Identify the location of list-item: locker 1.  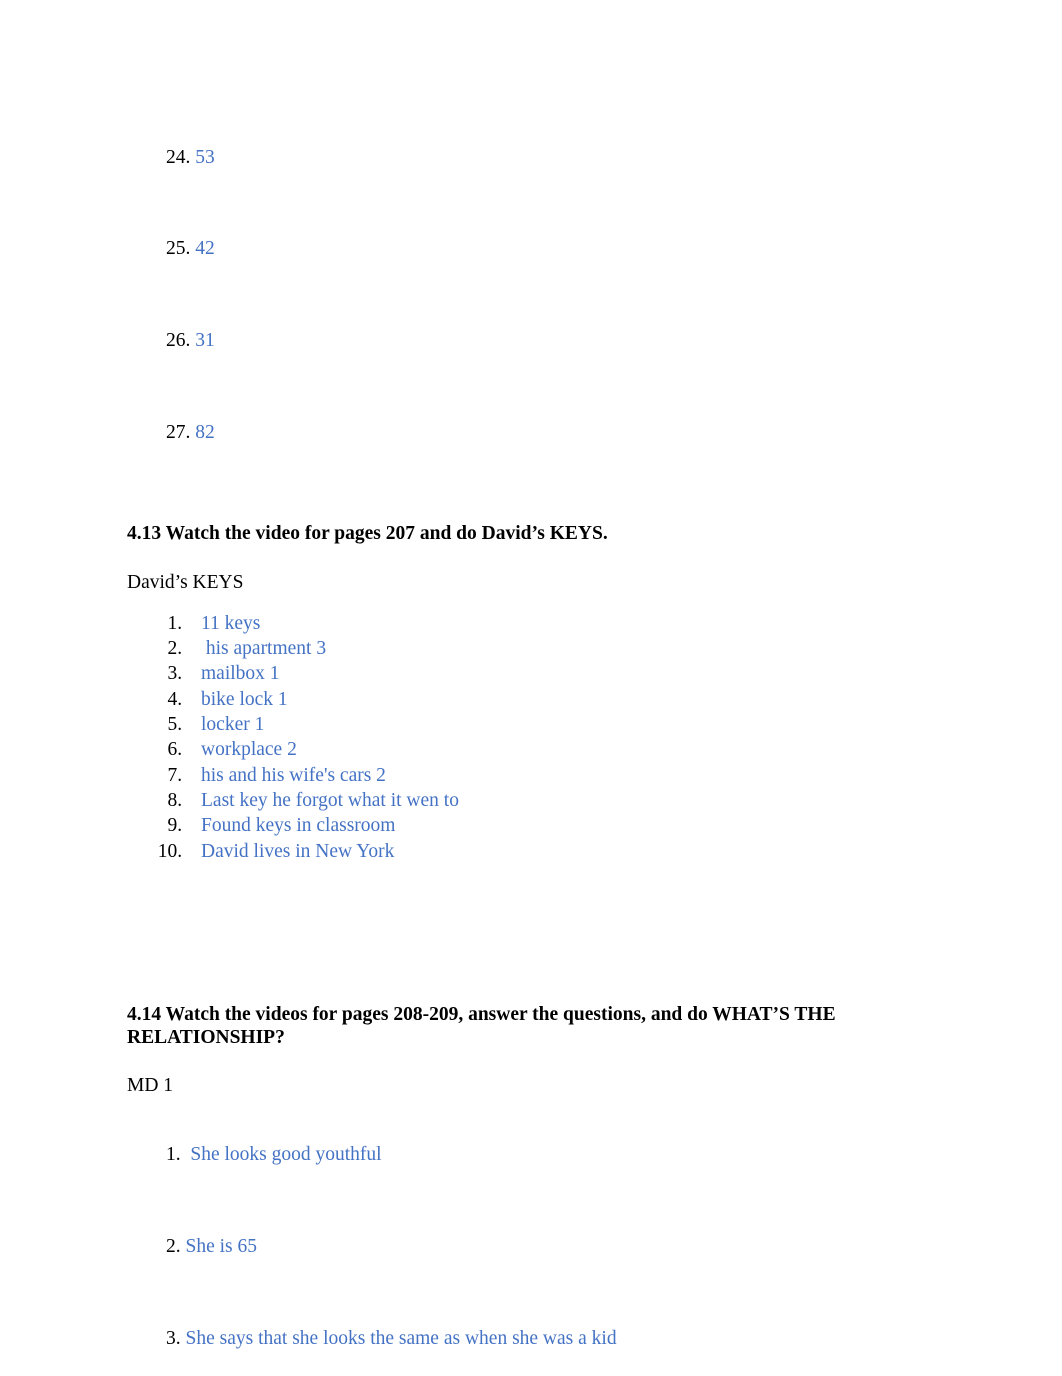
(587, 724).